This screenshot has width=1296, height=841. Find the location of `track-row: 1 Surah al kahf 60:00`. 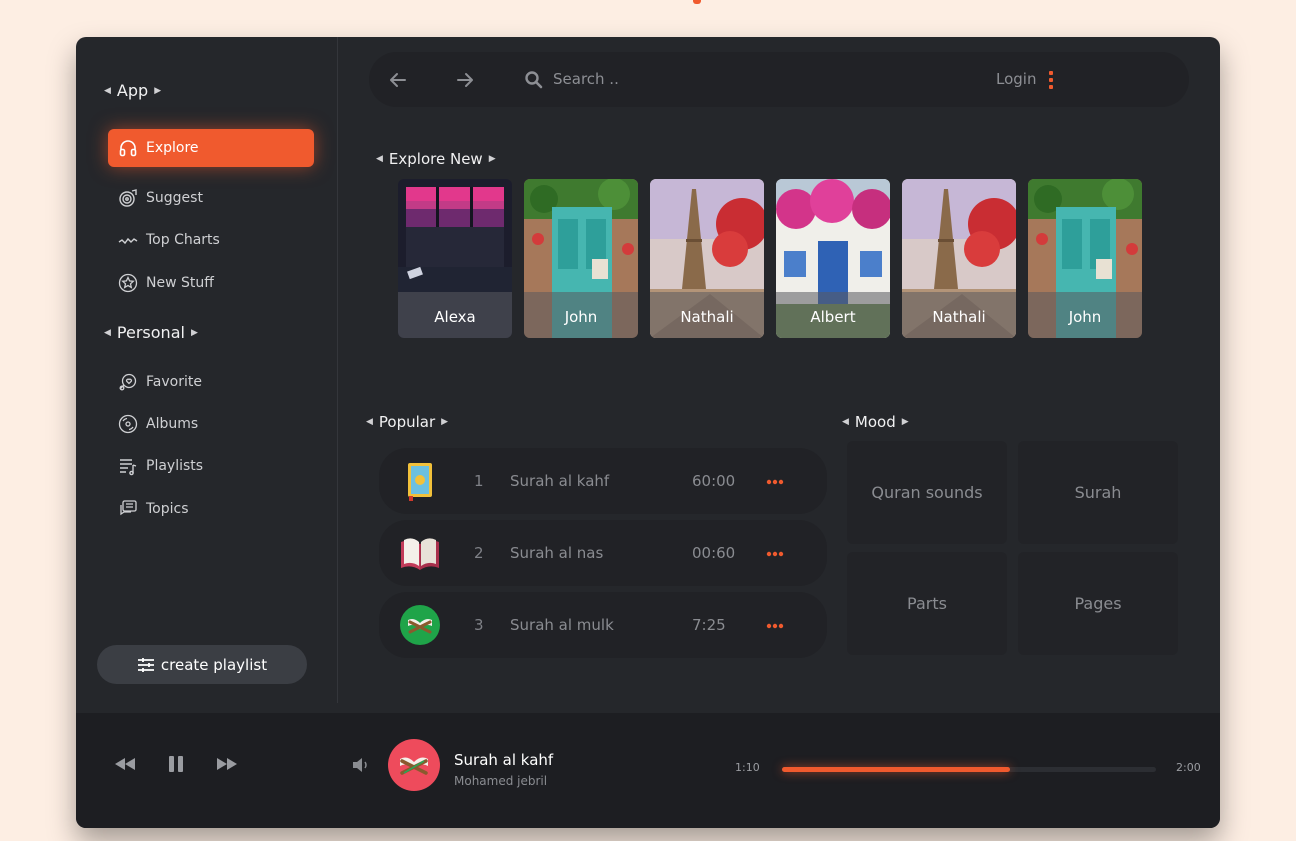

track-row: 1 Surah al kahf 60:00 is located at coordinates (603, 481).